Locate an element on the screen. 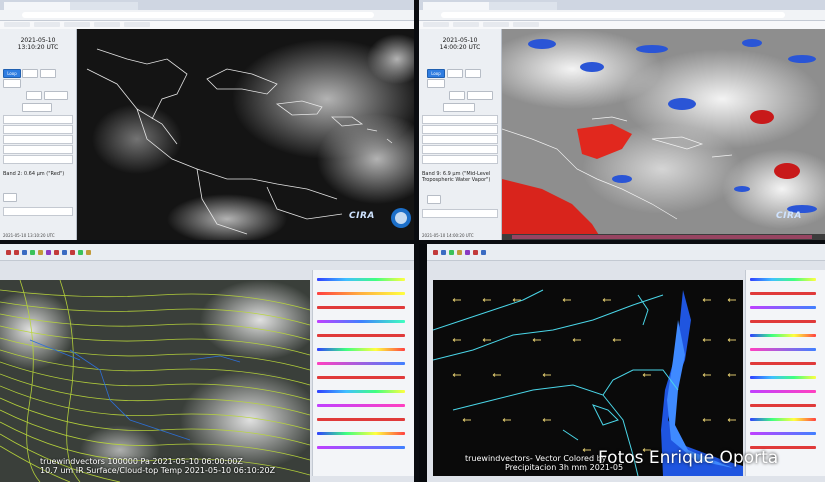  layer-legend-panel is located at coordinates (785, 373).